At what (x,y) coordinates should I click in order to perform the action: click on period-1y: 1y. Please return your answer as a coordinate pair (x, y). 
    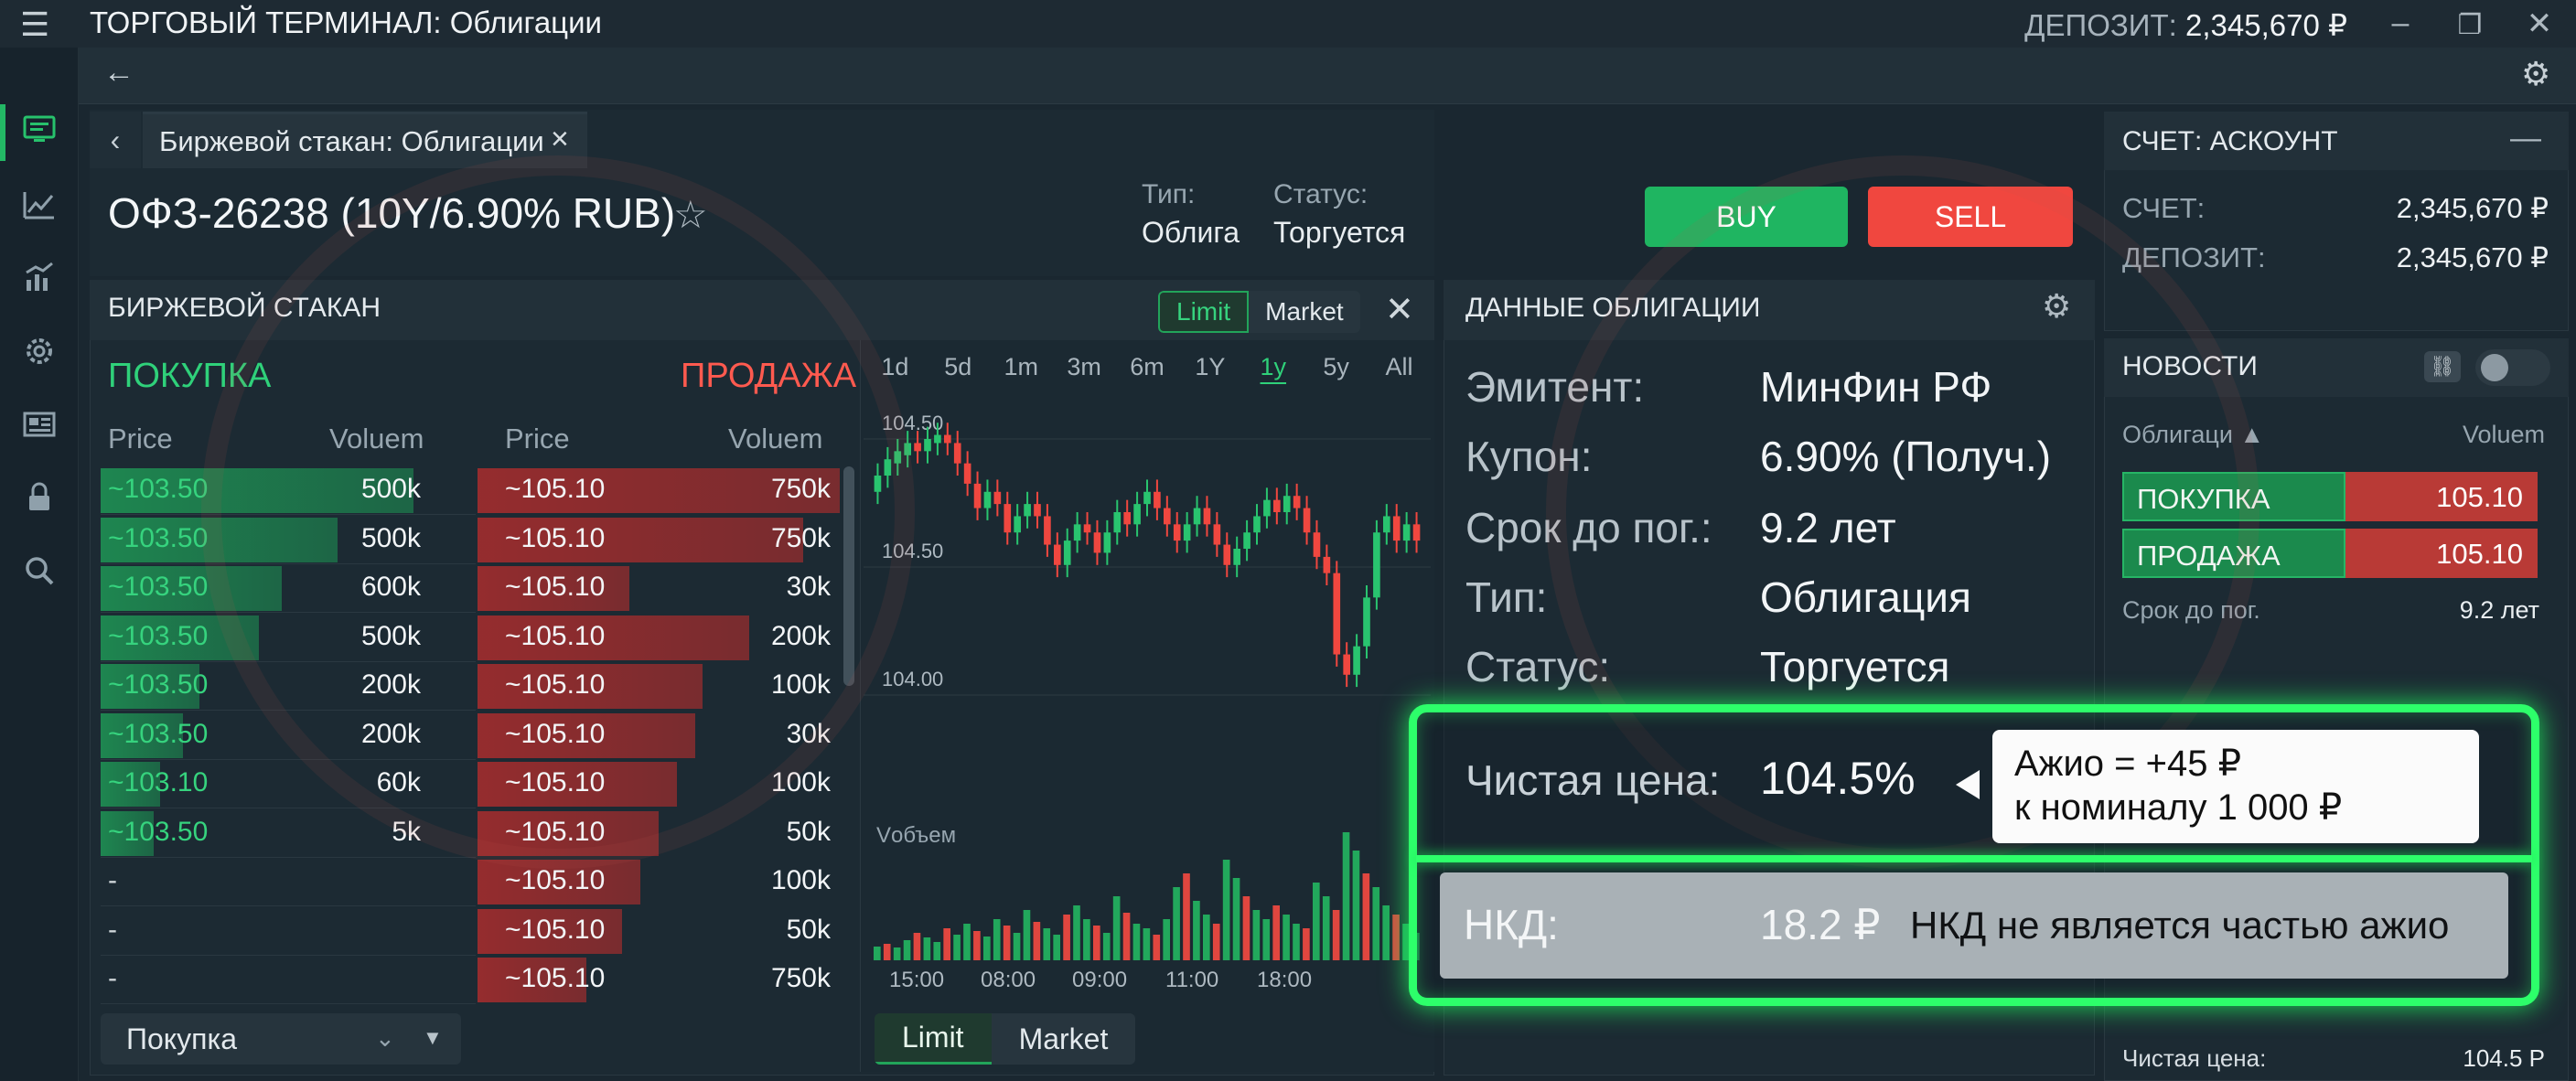
    Looking at the image, I should click on (1272, 367).